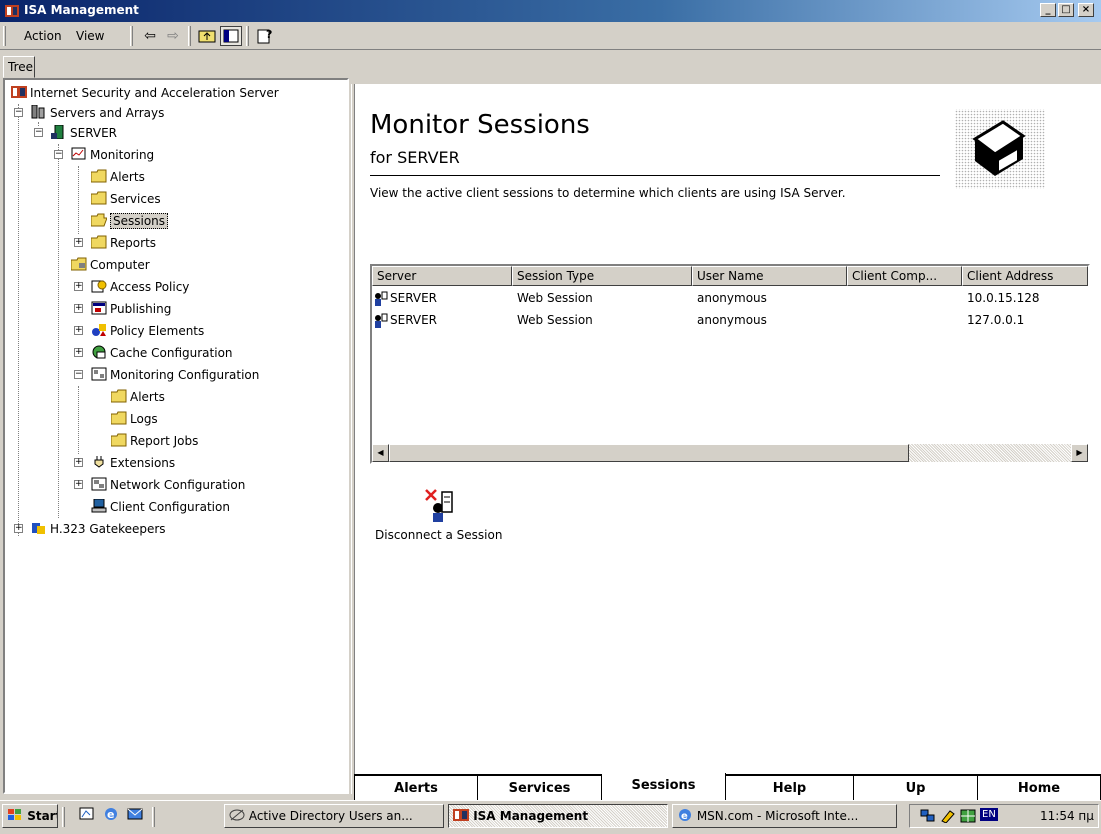 This screenshot has width=1101, height=834. I want to click on action-menu: Action, so click(43, 36).